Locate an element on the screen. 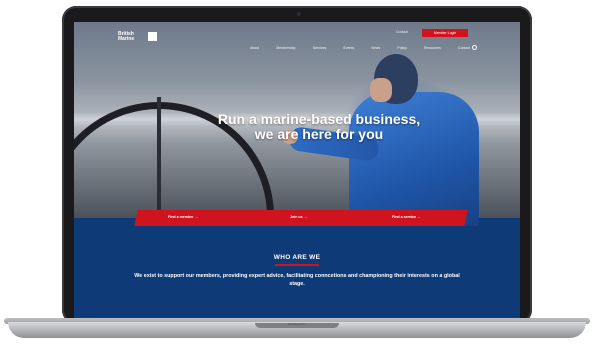  search-icon is located at coordinates (474, 47).